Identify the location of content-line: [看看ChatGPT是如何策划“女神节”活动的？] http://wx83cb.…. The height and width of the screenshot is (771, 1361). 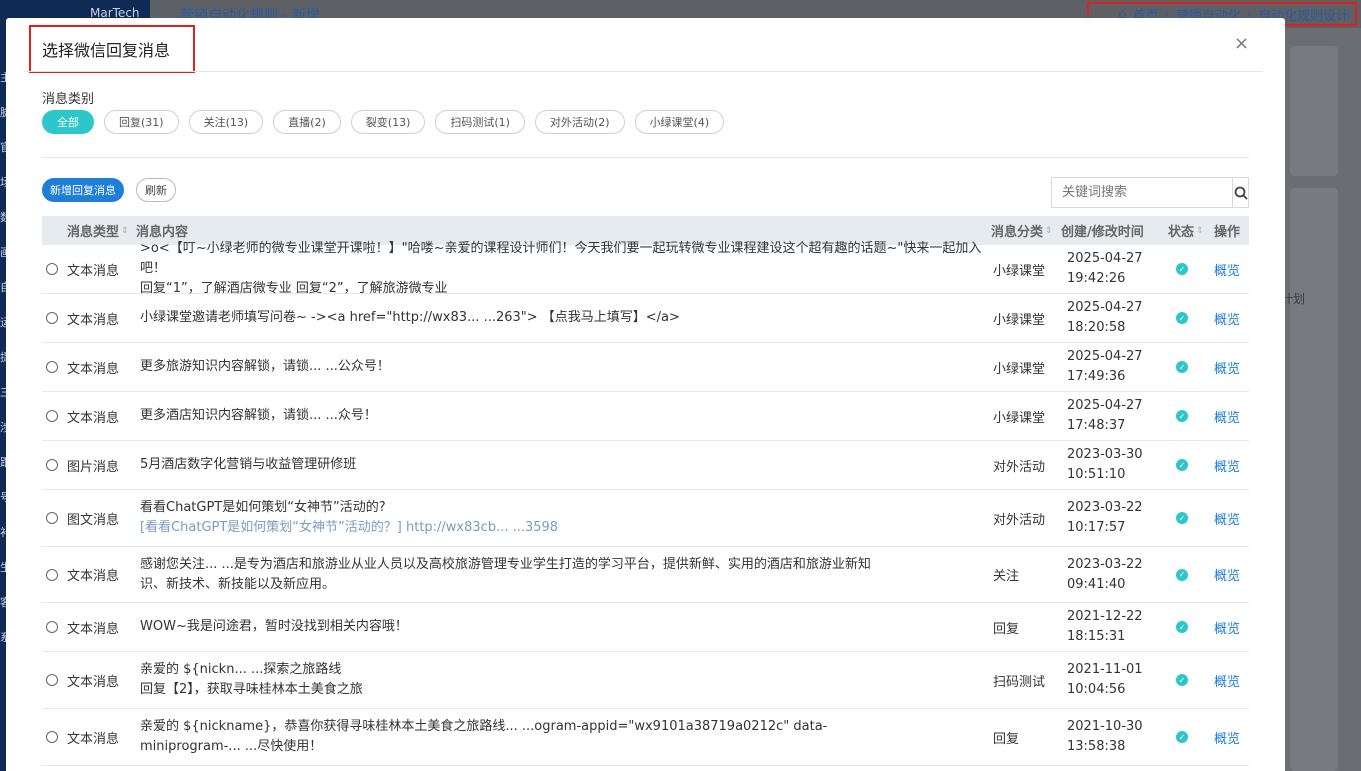
(349, 528).